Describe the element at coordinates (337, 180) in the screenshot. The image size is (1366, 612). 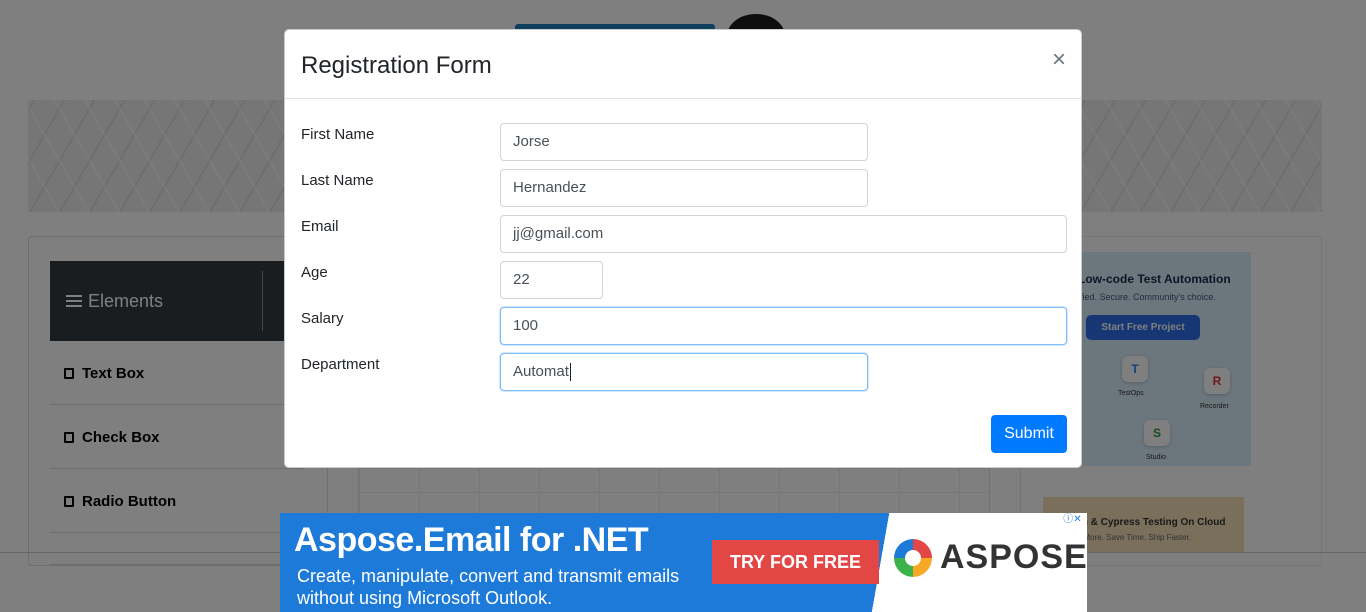
I see `last-name-label: Last Name` at that location.